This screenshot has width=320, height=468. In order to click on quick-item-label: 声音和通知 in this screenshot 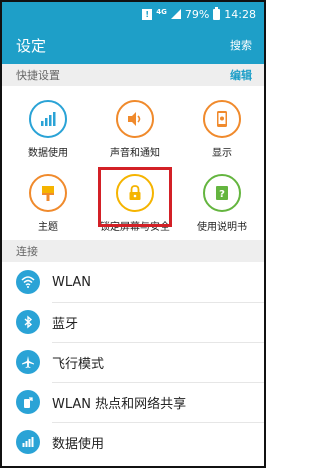, I will do `click(135, 153)`.